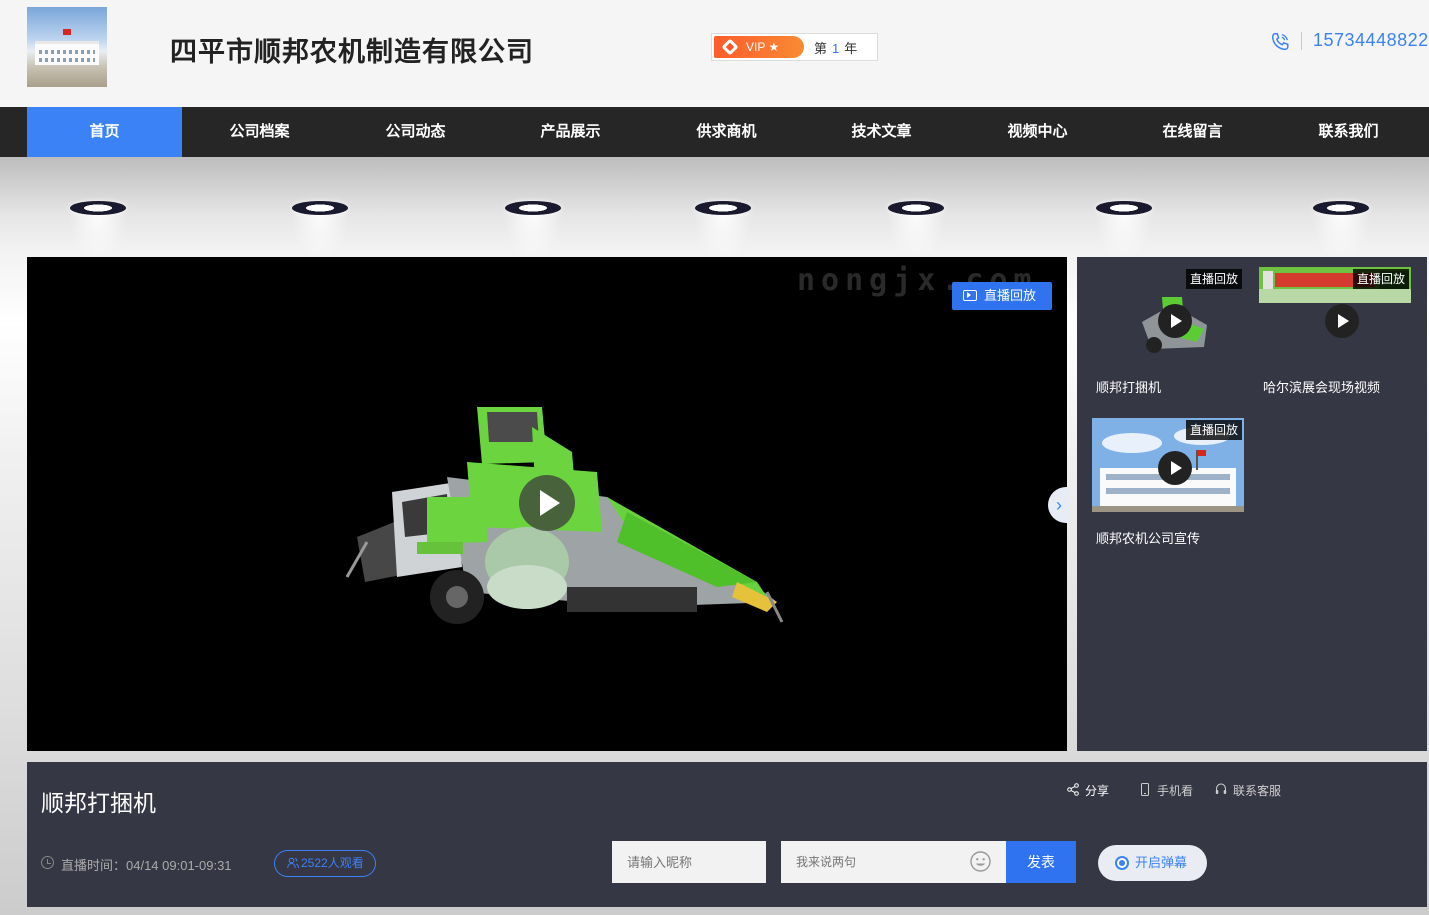 The width and height of the screenshot is (1429, 915). What do you see at coordinates (821, 48) in the screenshot?
I see `year-prefix: 第` at bounding box center [821, 48].